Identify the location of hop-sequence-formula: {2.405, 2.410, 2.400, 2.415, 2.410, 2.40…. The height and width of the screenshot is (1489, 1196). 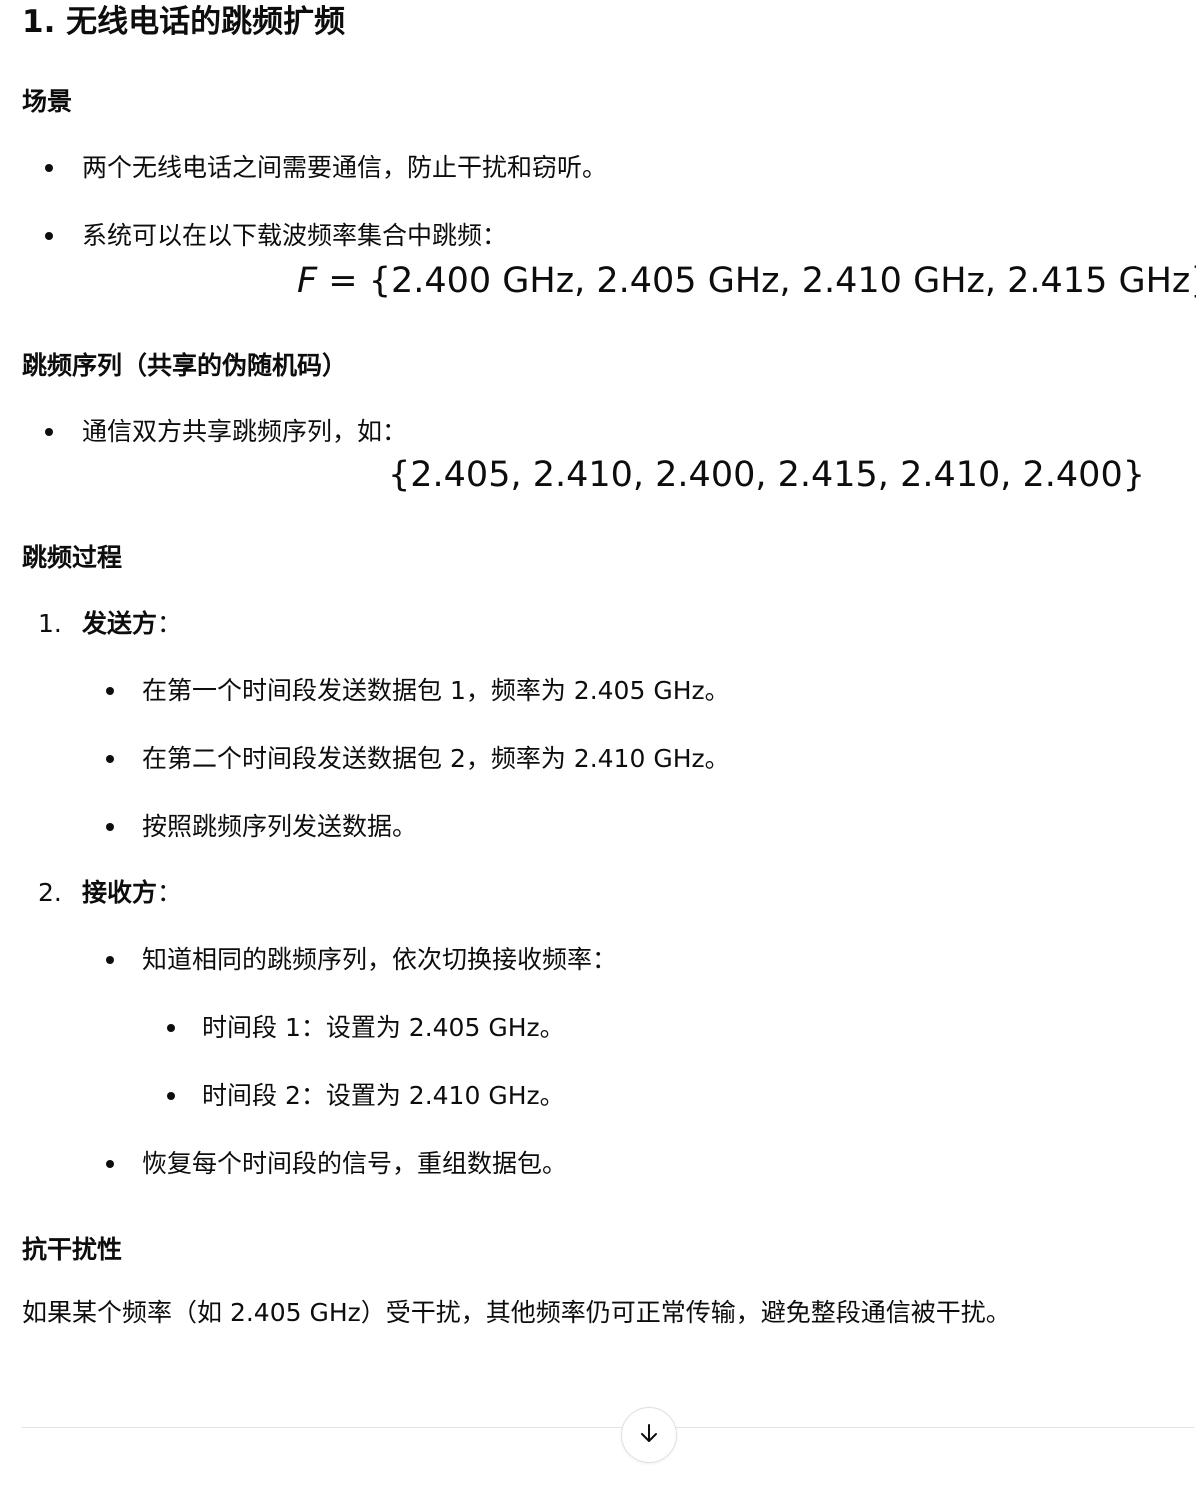
(766, 475).